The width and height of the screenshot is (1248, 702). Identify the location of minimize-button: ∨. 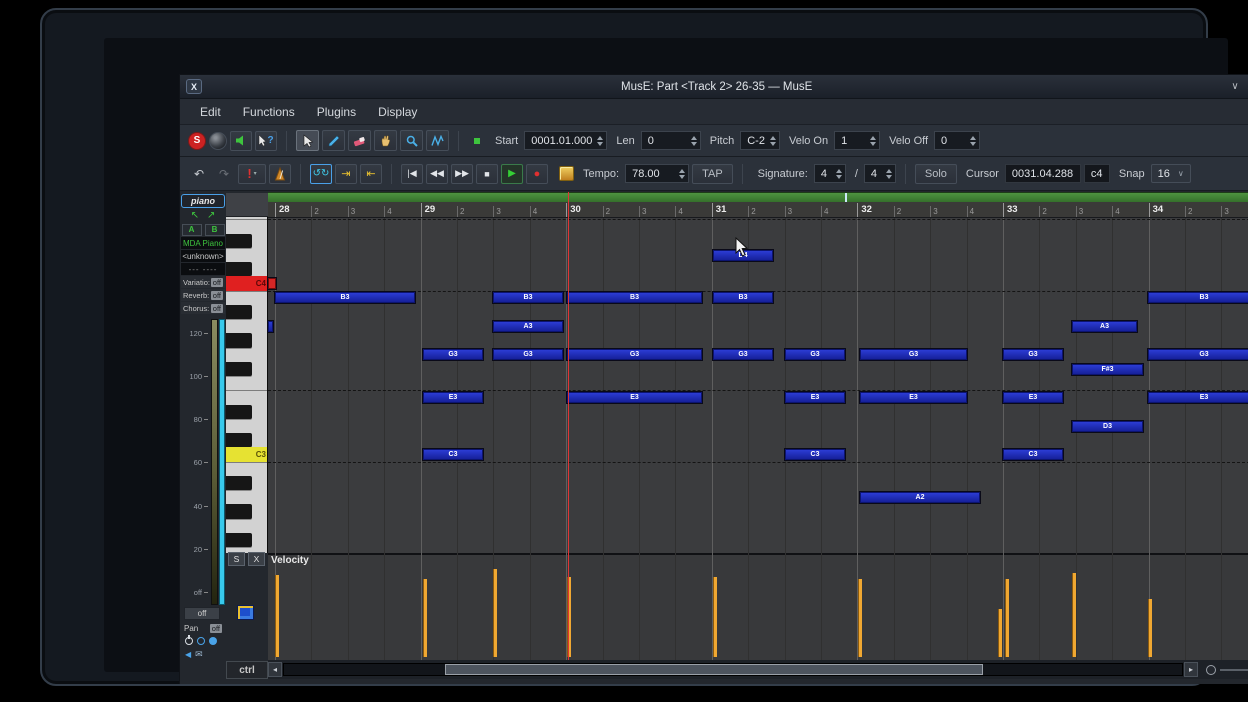
(1234, 86).